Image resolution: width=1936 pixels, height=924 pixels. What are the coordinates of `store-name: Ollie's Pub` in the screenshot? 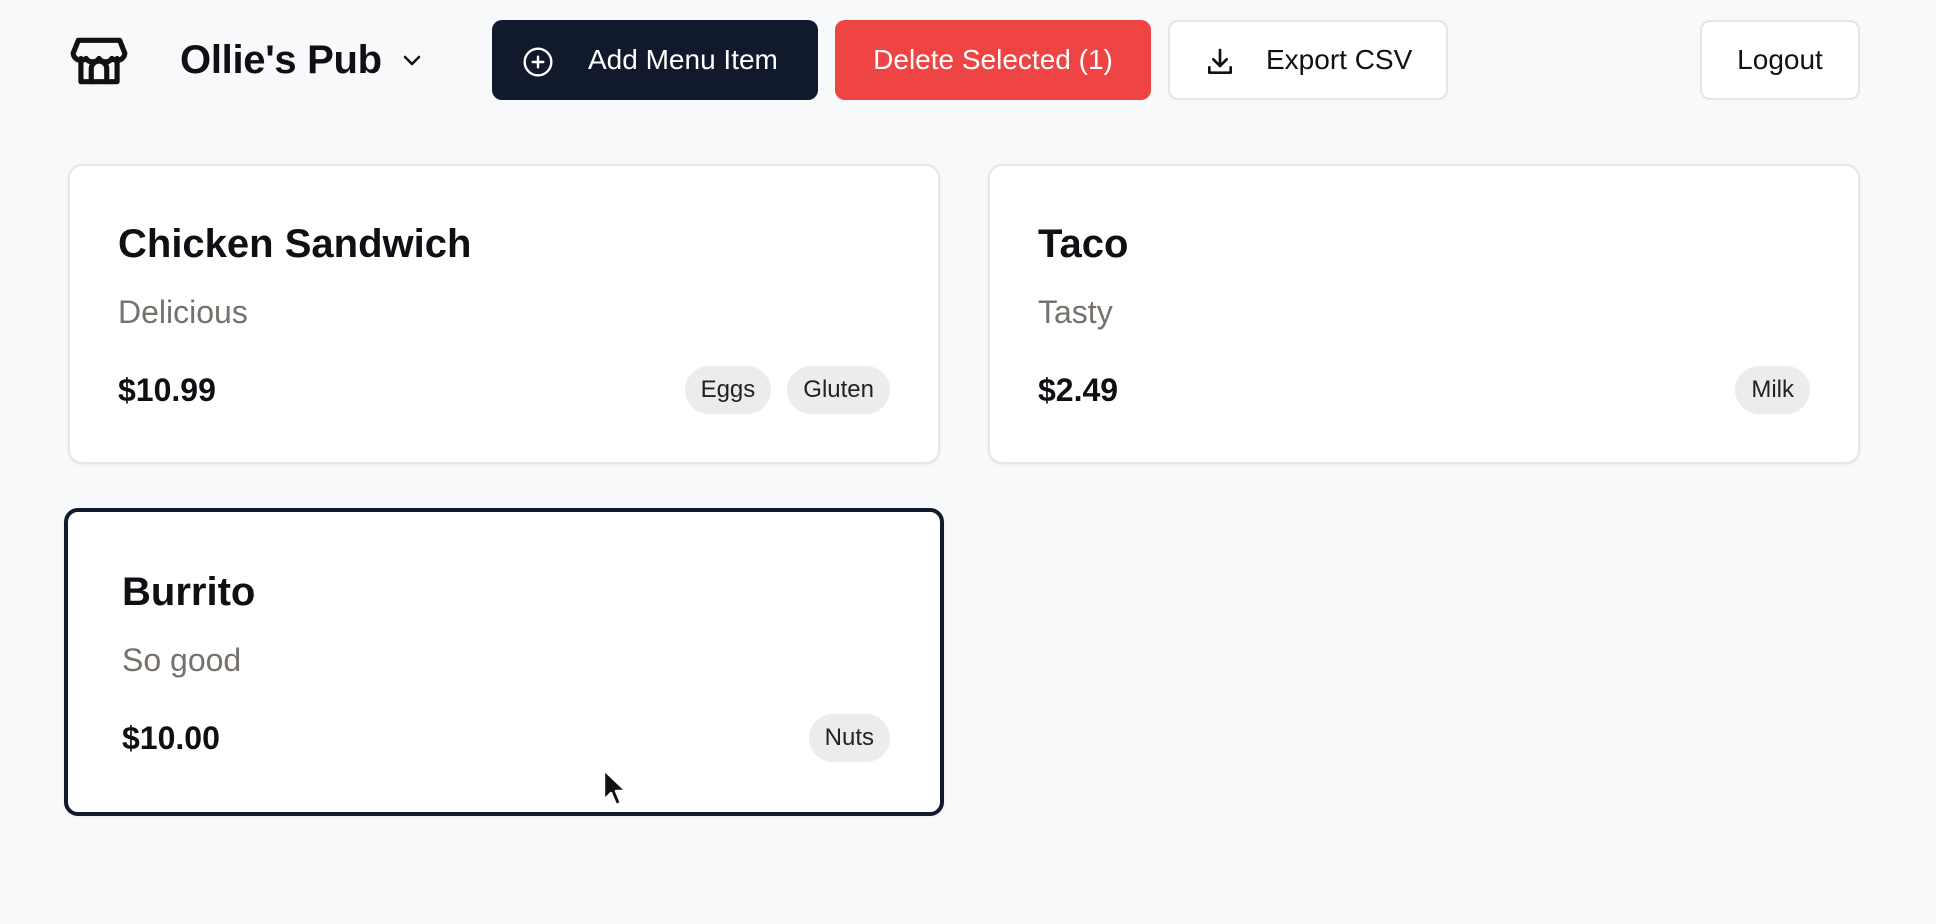 It's located at (281, 60).